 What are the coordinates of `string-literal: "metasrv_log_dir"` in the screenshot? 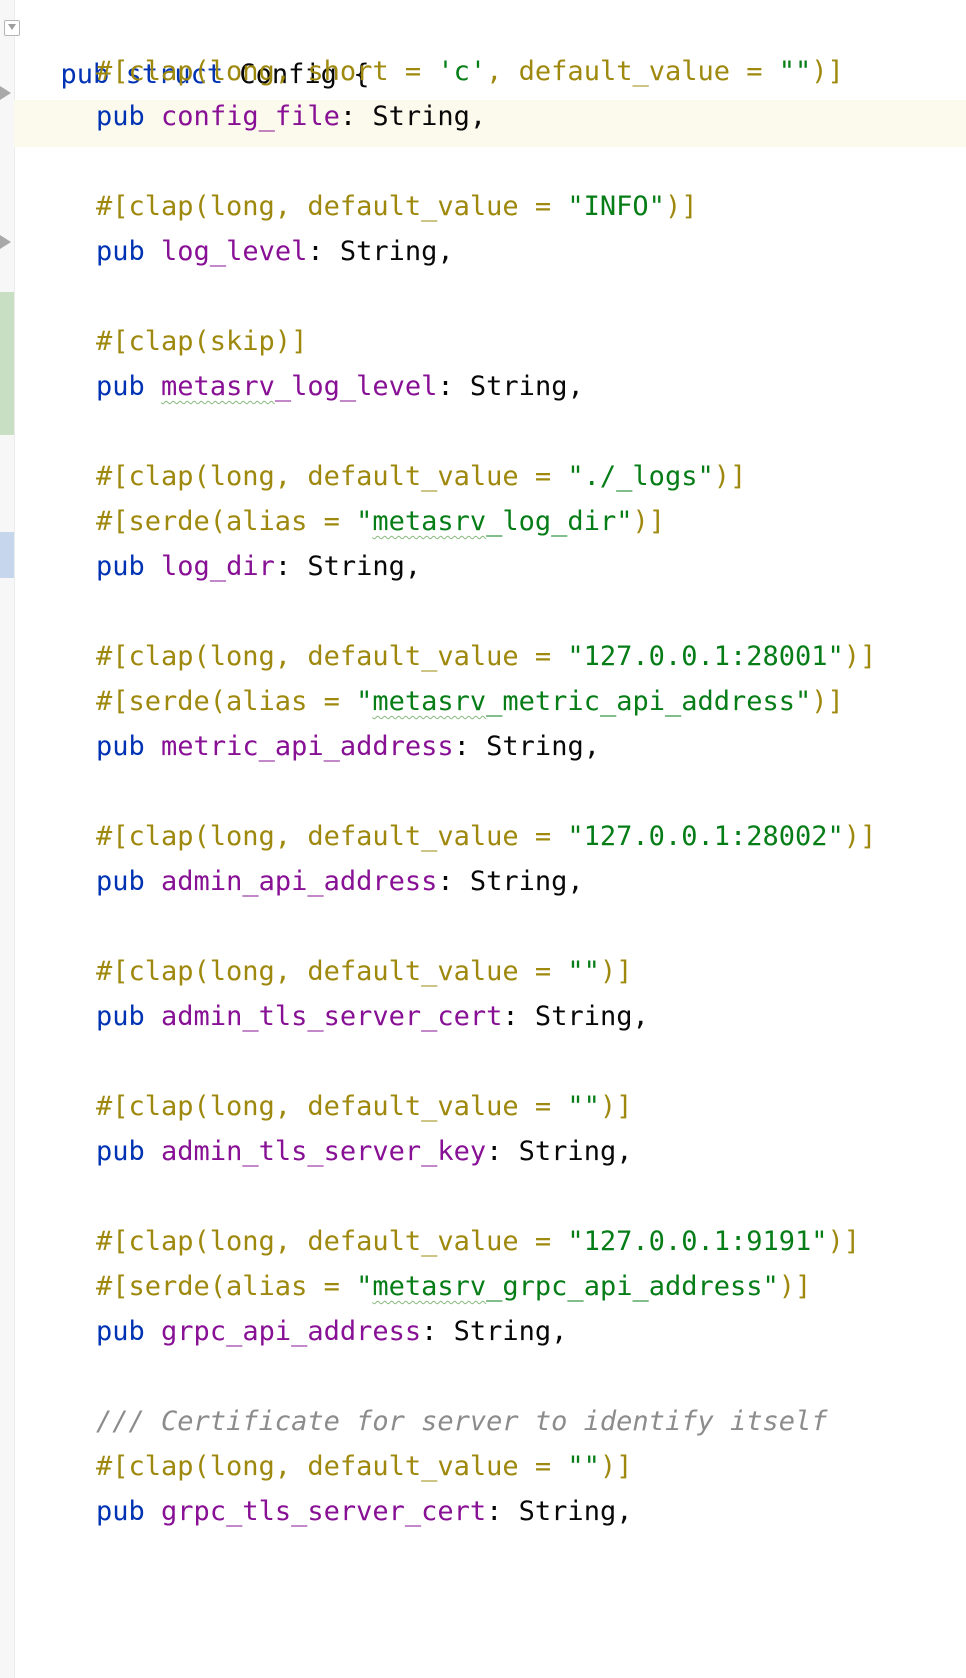 It's located at (494, 521).